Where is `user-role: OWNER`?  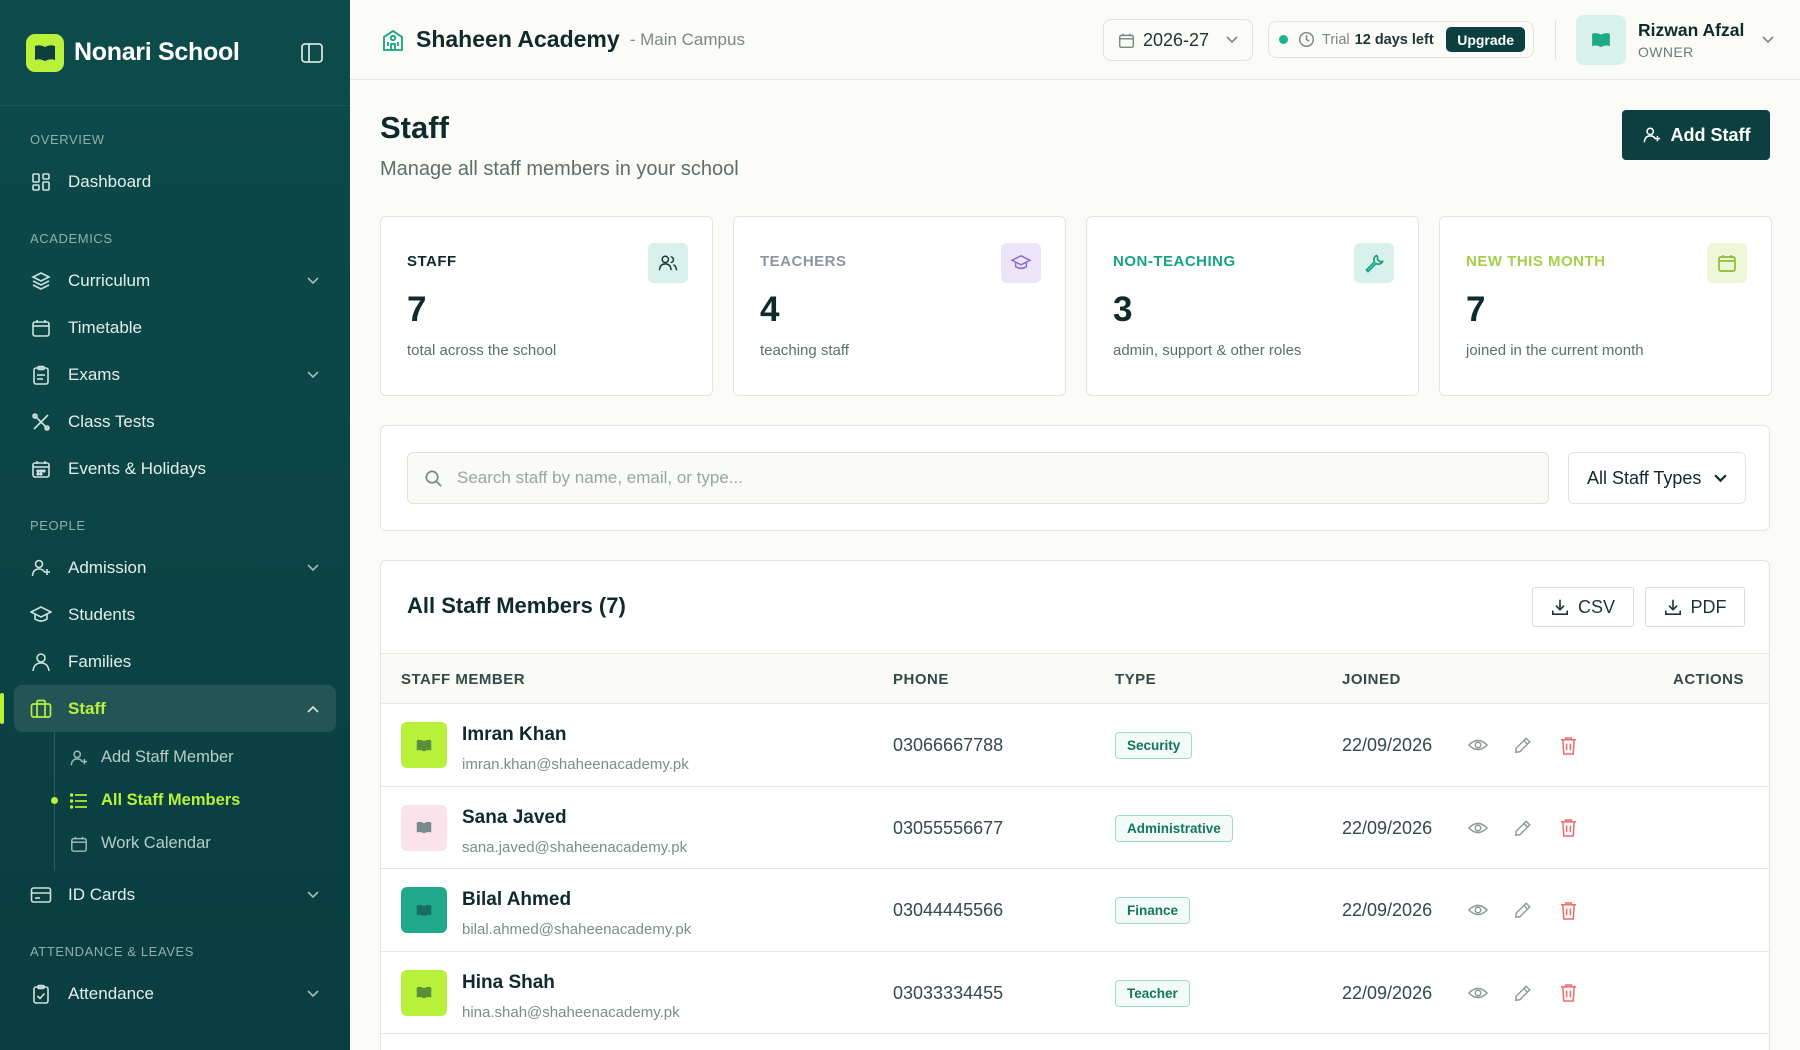 user-role: OWNER is located at coordinates (1666, 52).